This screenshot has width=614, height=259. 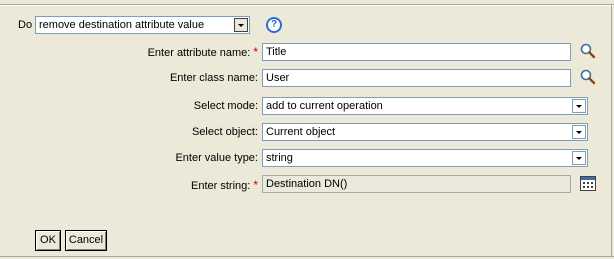 I want to click on bottom-divider, so click(x=307, y=256).